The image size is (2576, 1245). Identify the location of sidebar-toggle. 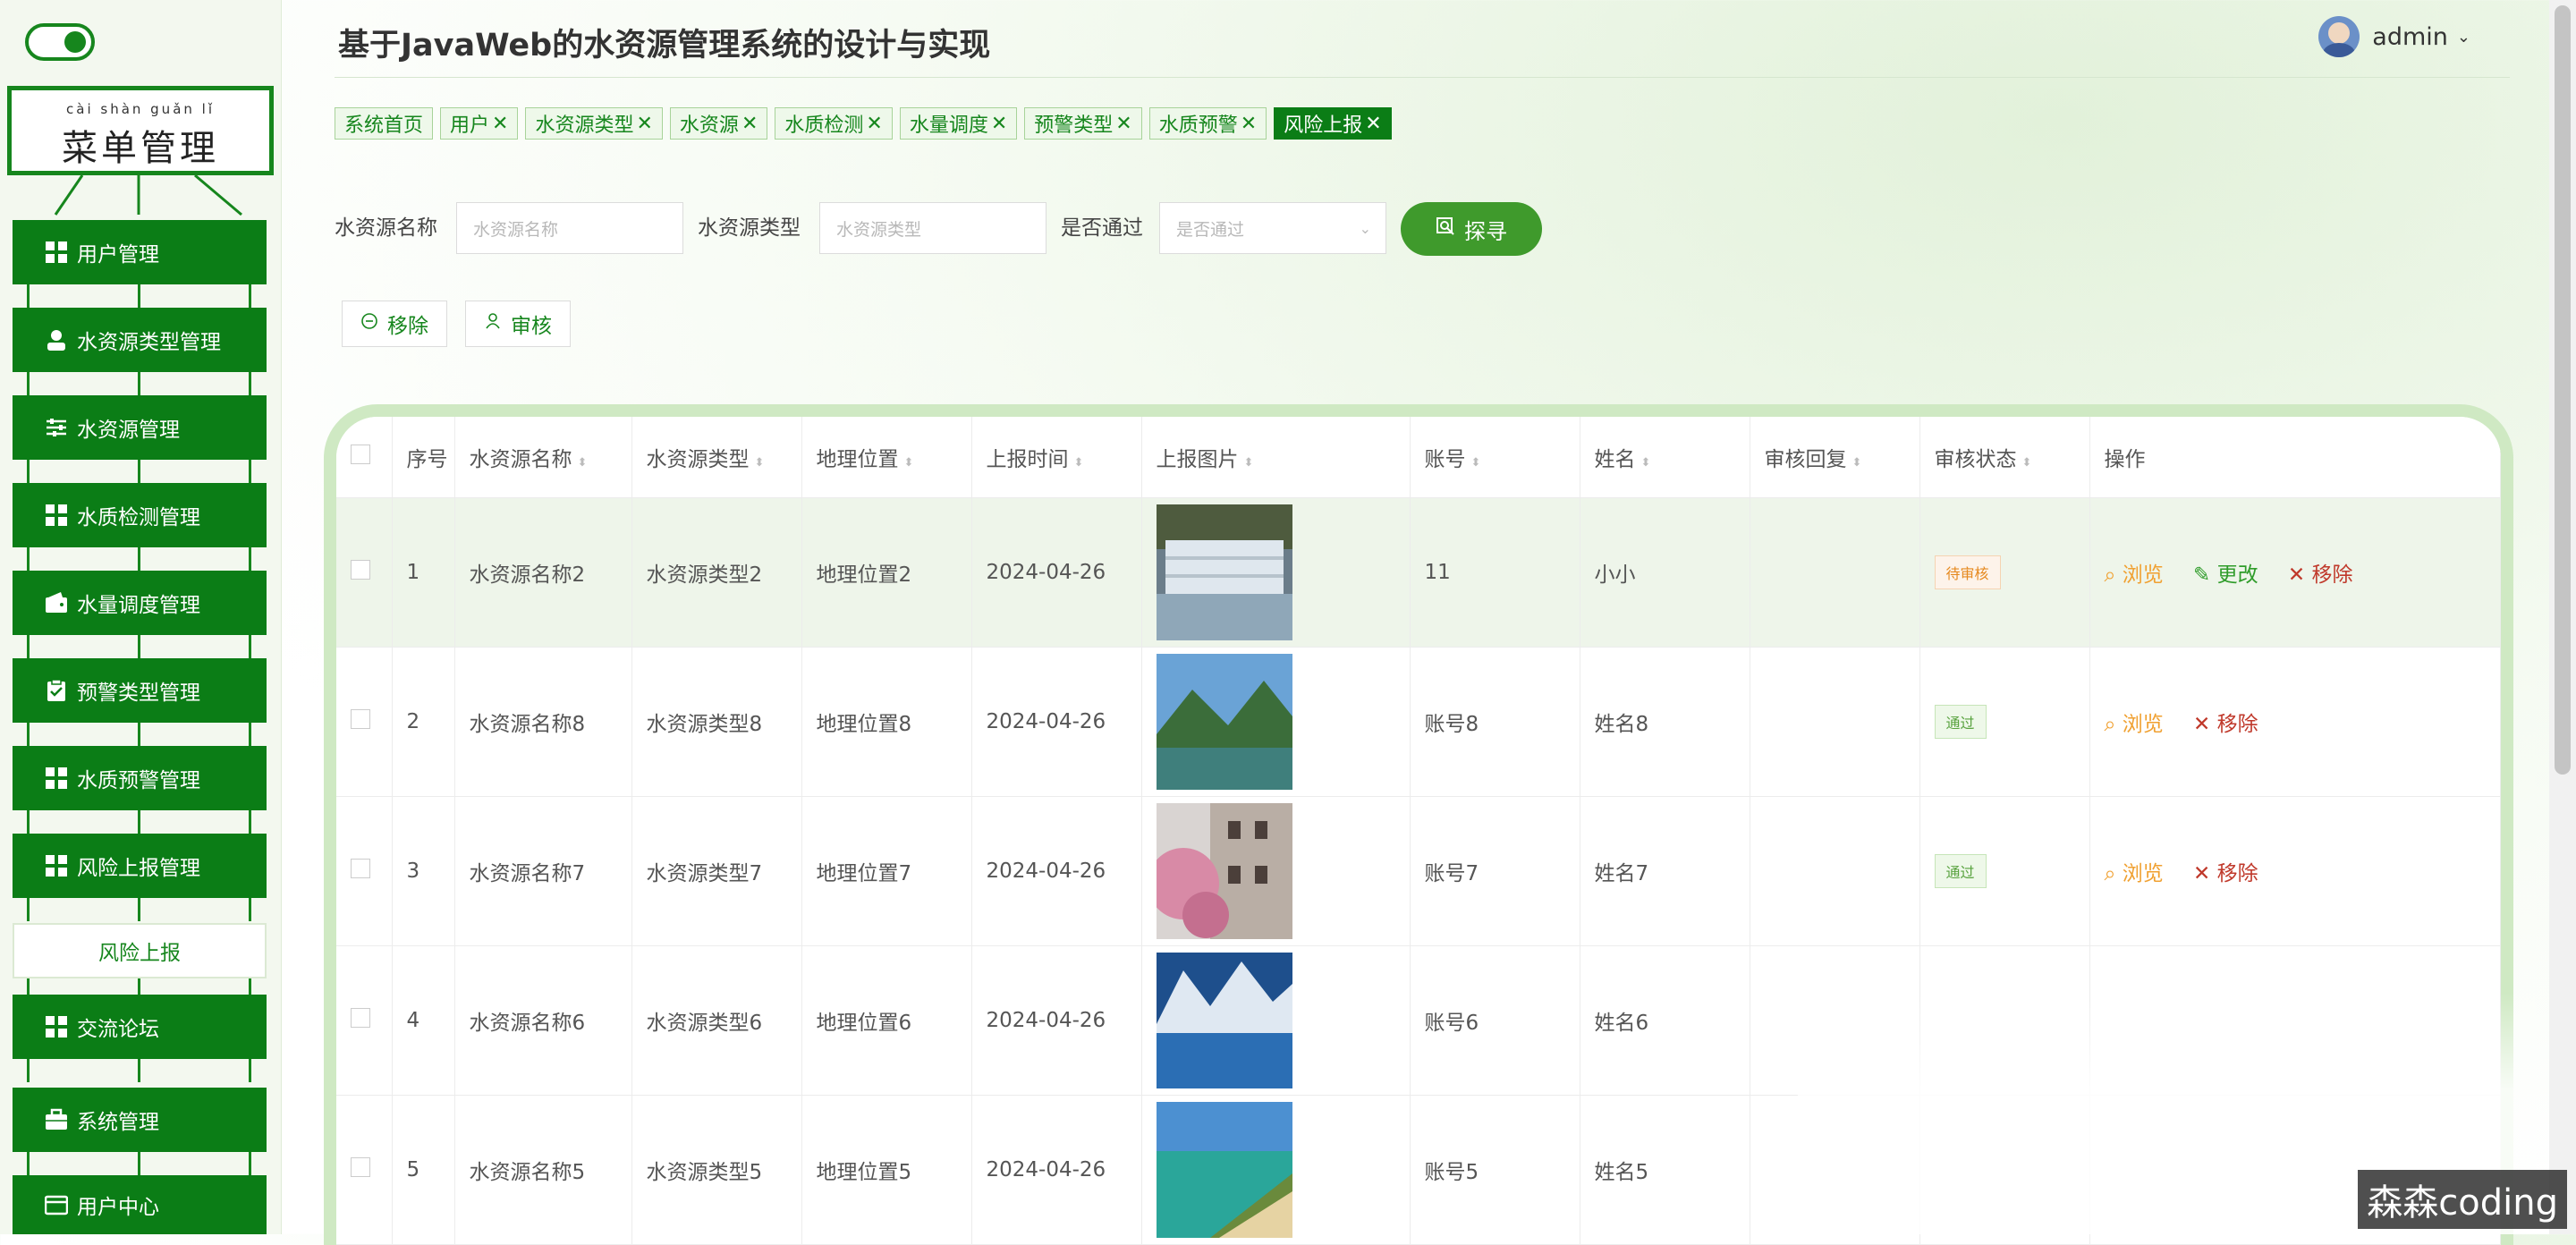
(60, 42).